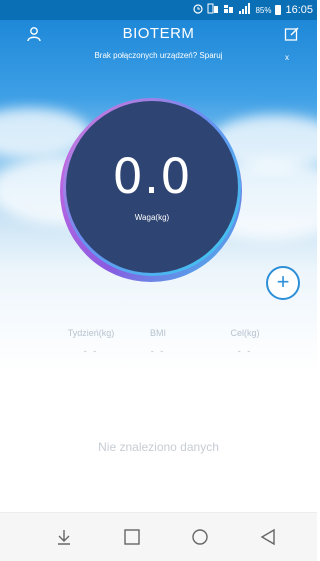  What do you see at coordinates (200, 537) in the screenshot?
I see `circle-icon` at bounding box center [200, 537].